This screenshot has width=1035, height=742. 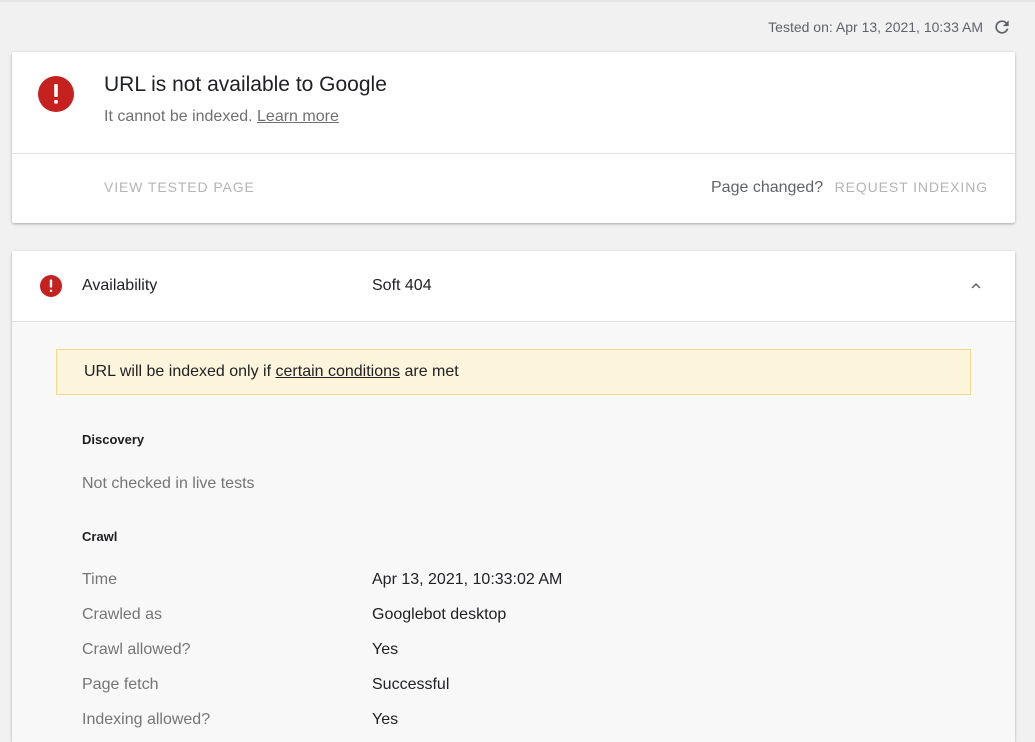 What do you see at coordinates (431, 371) in the screenshot?
I see `notice-suffix: are met` at bounding box center [431, 371].